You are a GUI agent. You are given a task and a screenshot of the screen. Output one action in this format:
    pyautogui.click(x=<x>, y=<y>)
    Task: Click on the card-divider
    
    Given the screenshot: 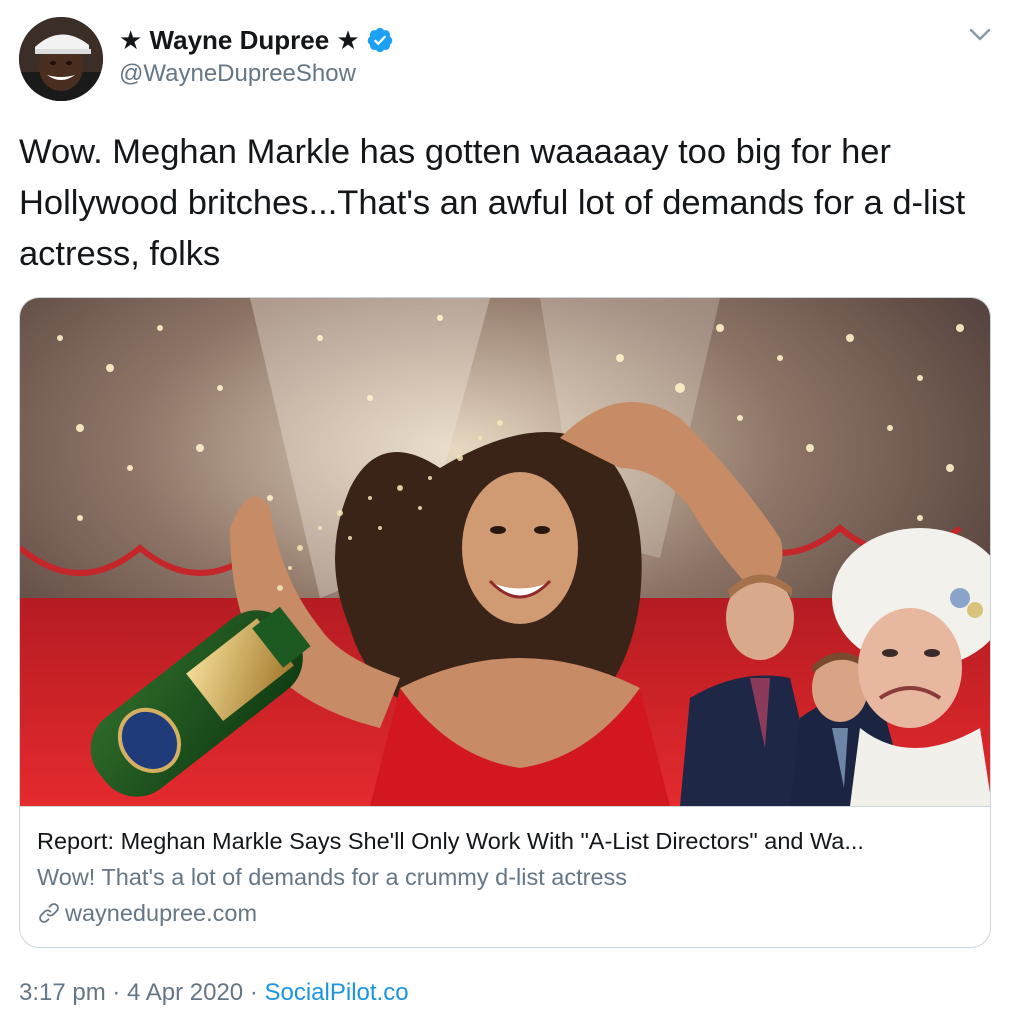 What is the action you would take?
    pyautogui.click(x=505, y=806)
    